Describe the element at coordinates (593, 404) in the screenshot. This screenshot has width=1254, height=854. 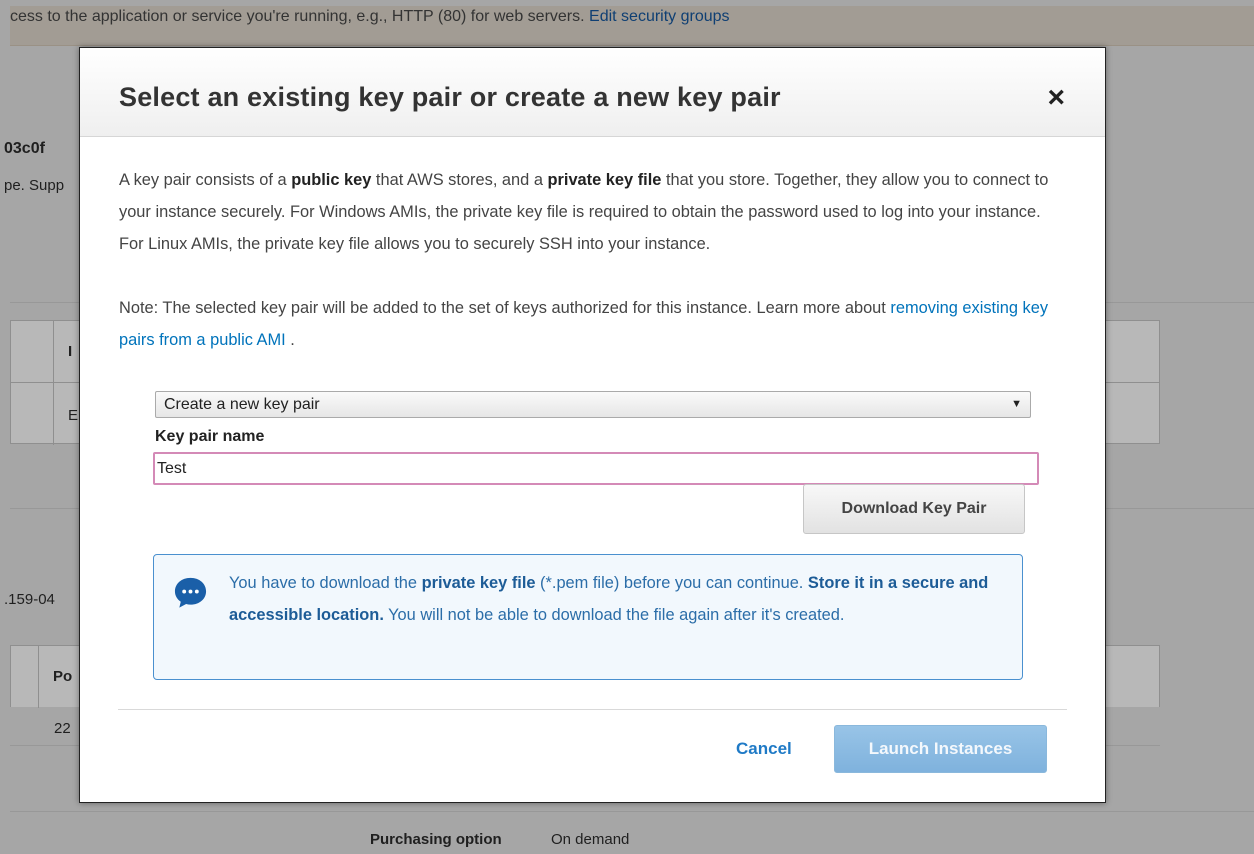
I see `key-pair-option-select: Create a new key pair ▼` at that location.